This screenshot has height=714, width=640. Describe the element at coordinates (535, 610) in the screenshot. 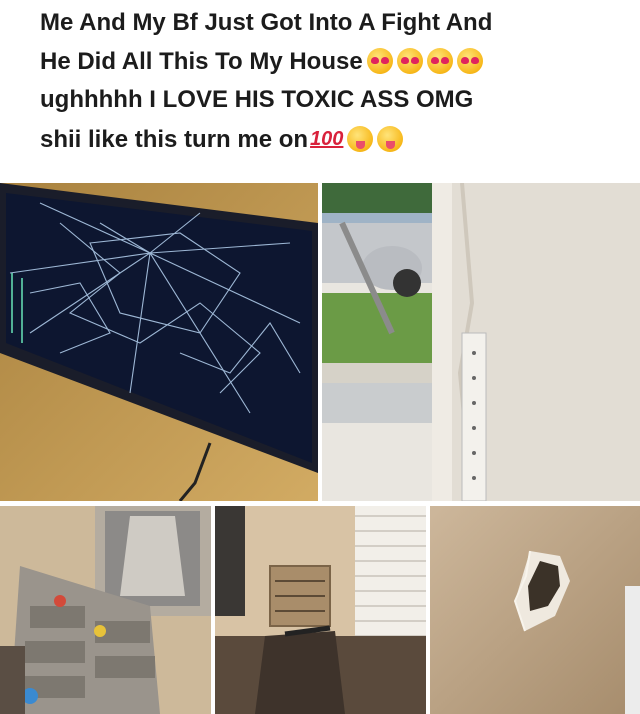

I see `photo-hole-in-wall` at that location.